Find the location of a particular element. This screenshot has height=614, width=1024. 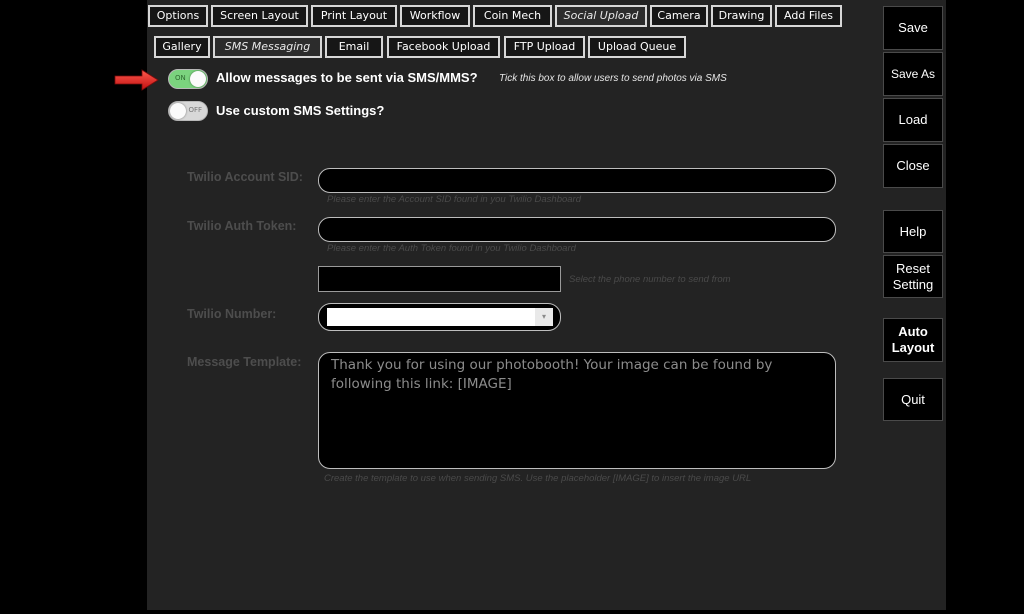

tab-add-files: Add Files is located at coordinates (808, 16).